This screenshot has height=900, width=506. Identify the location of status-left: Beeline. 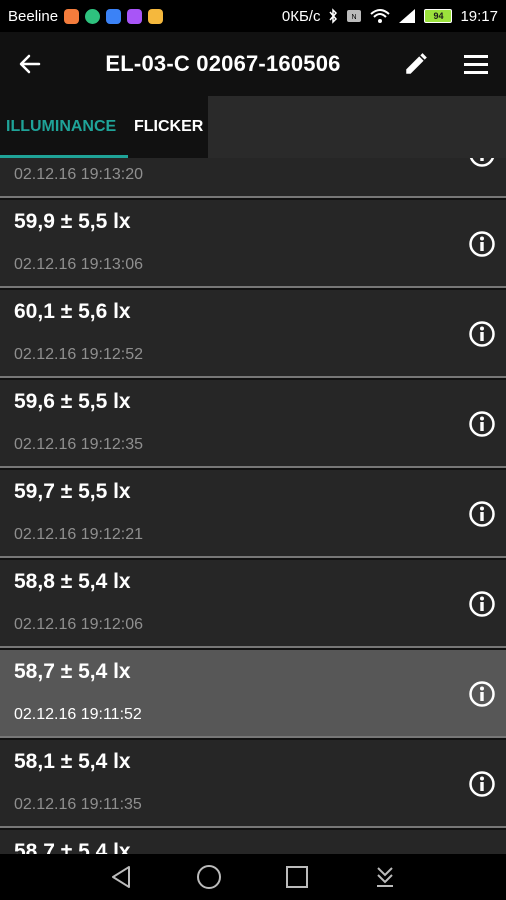
(86, 16).